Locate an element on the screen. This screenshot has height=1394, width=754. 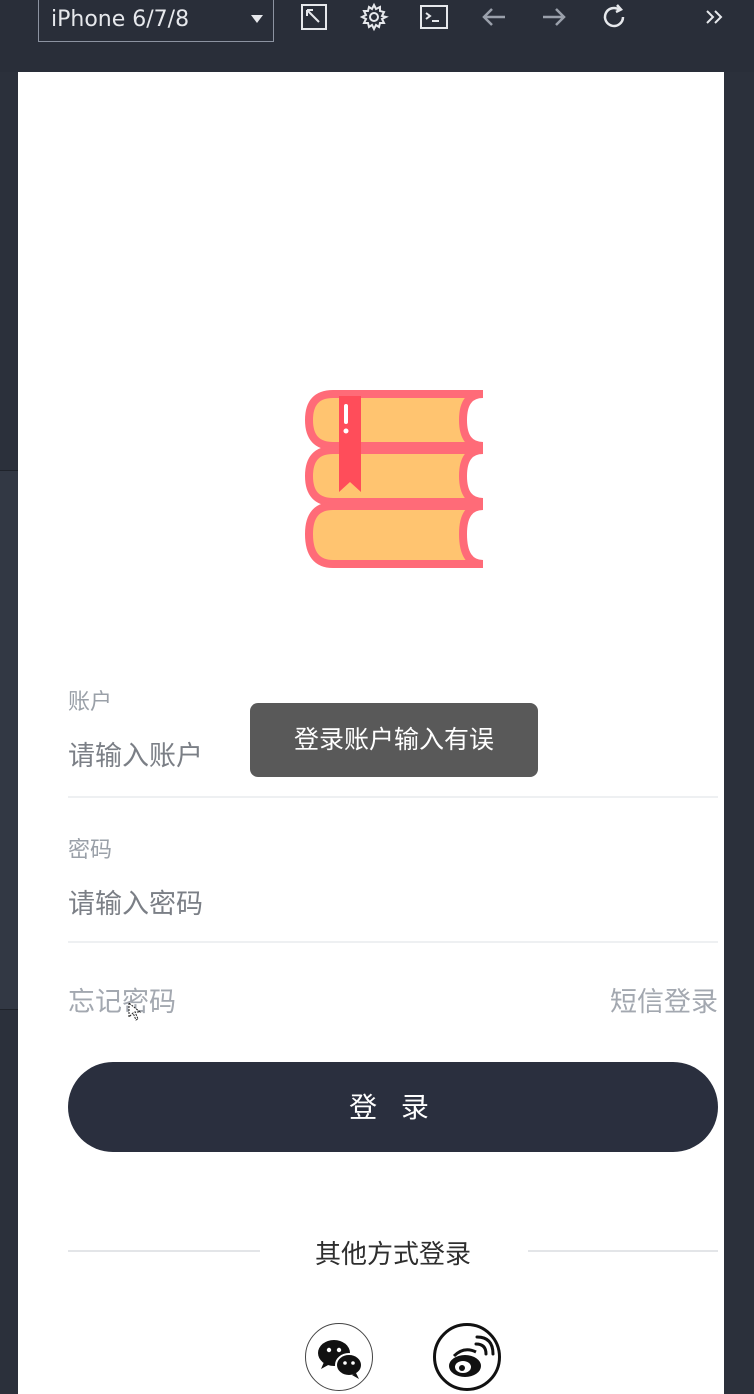
settings-icon is located at coordinates (374, 17).